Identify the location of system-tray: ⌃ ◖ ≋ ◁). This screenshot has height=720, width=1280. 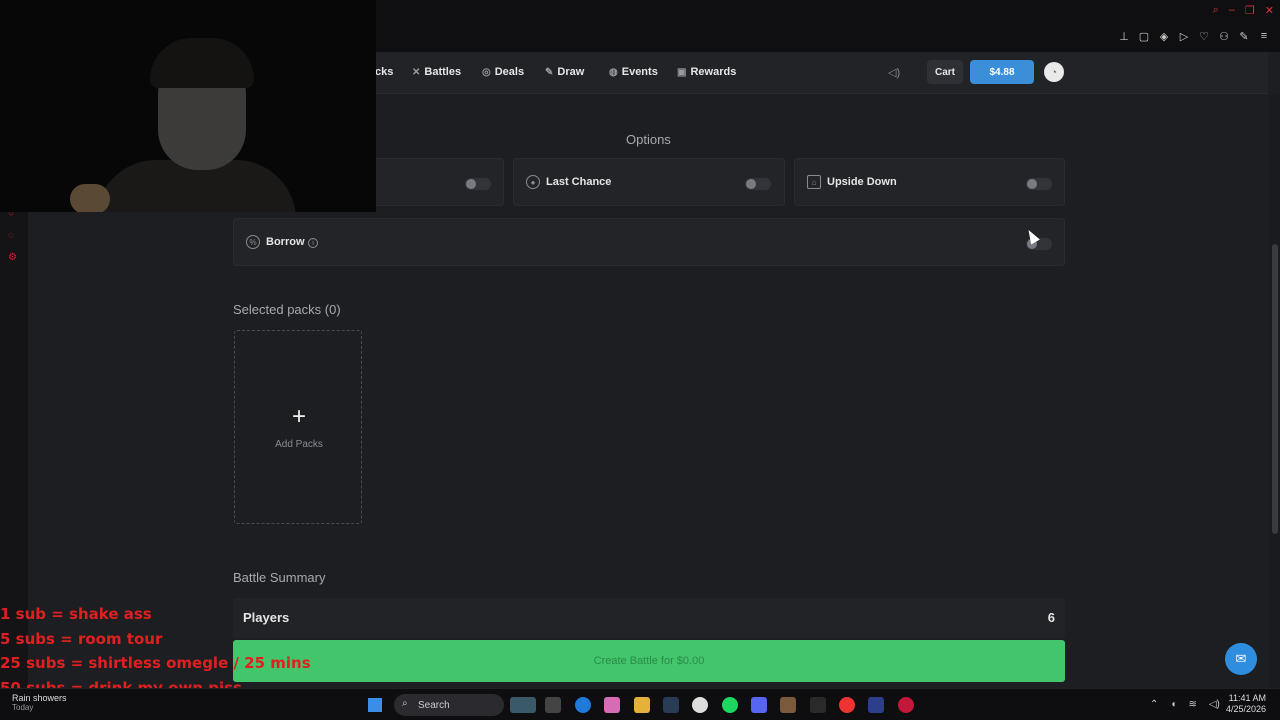
(1185, 704).